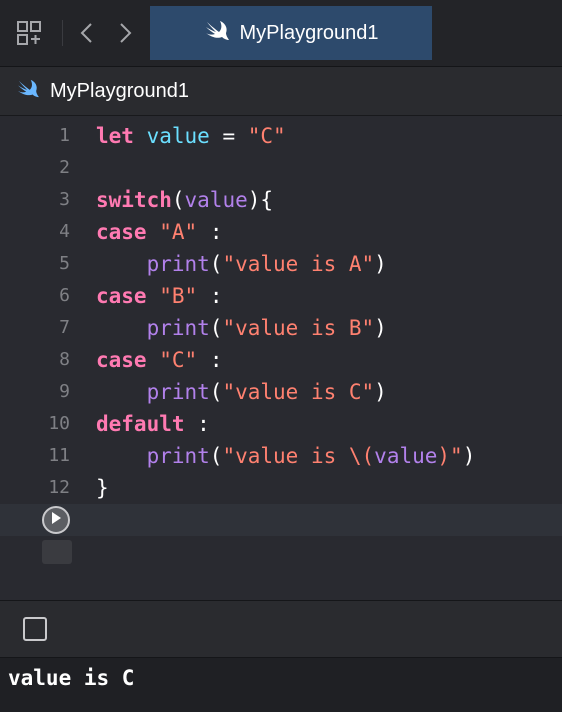 The image size is (562, 712). Describe the element at coordinates (281, 685) in the screenshot. I see `console-area: value is C` at that location.